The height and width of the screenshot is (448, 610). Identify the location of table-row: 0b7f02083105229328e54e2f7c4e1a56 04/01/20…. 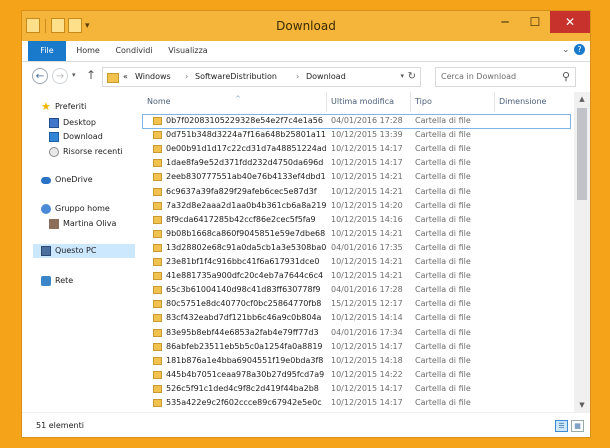
(356, 121).